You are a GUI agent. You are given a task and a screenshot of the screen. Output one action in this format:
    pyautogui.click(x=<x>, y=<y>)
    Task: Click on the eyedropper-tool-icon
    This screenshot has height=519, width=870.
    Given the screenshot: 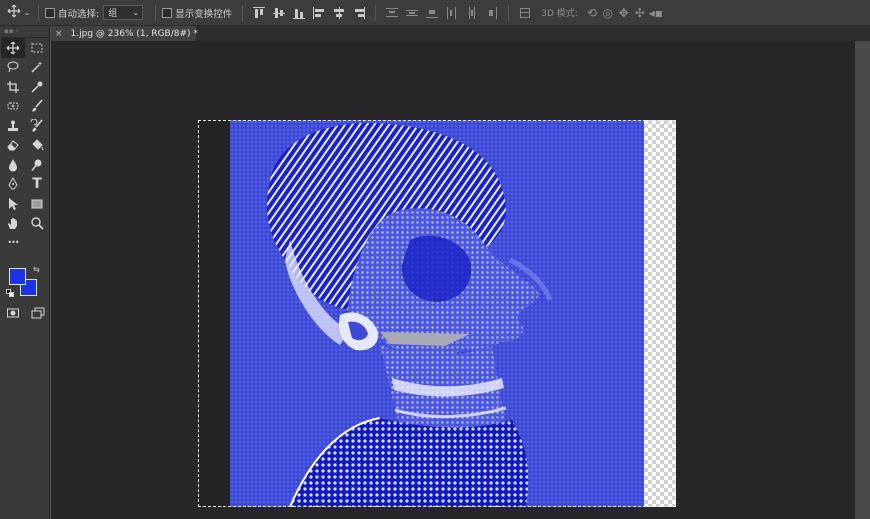 What is the action you would take?
    pyautogui.click(x=37, y=87)
    